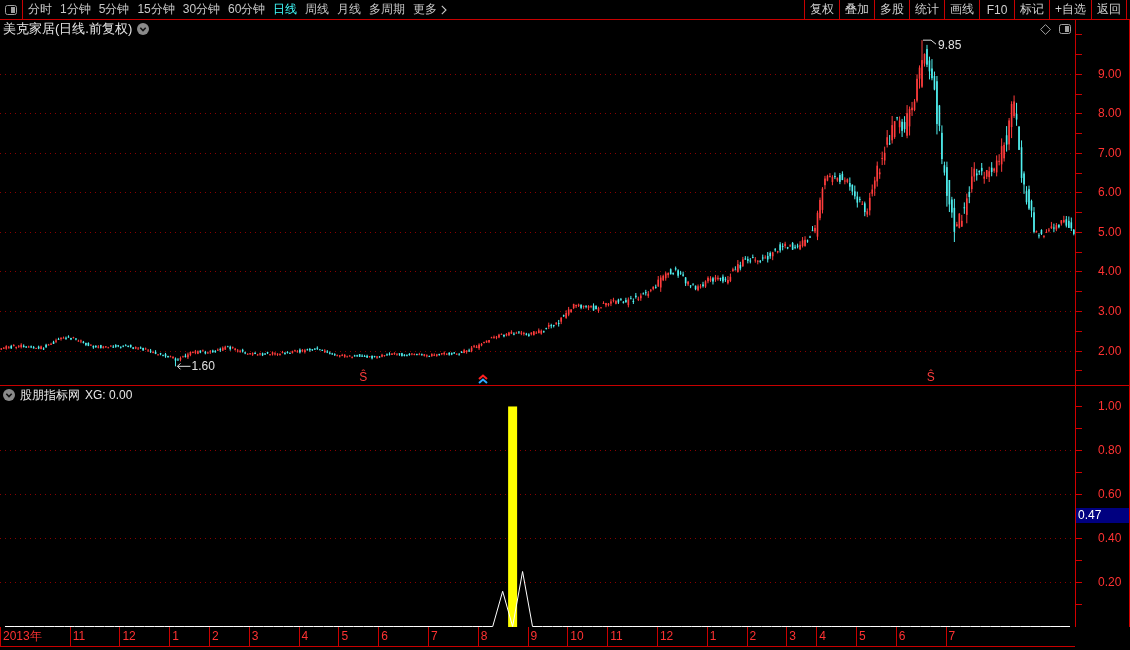 The height and width of the screenshot is (650, 1130). What do you see at coordinates (201, 9) in the screenshot?
I see `period-tab: 30分钟` at bounding box center [201, 9].